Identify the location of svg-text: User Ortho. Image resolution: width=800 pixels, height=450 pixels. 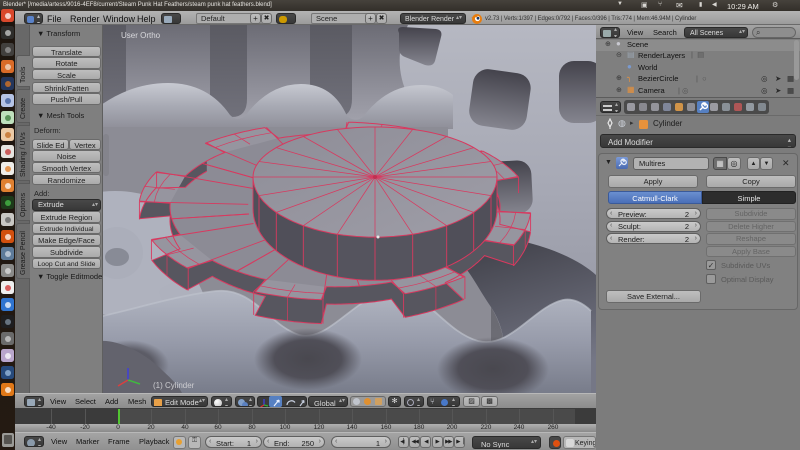
(141, 35).